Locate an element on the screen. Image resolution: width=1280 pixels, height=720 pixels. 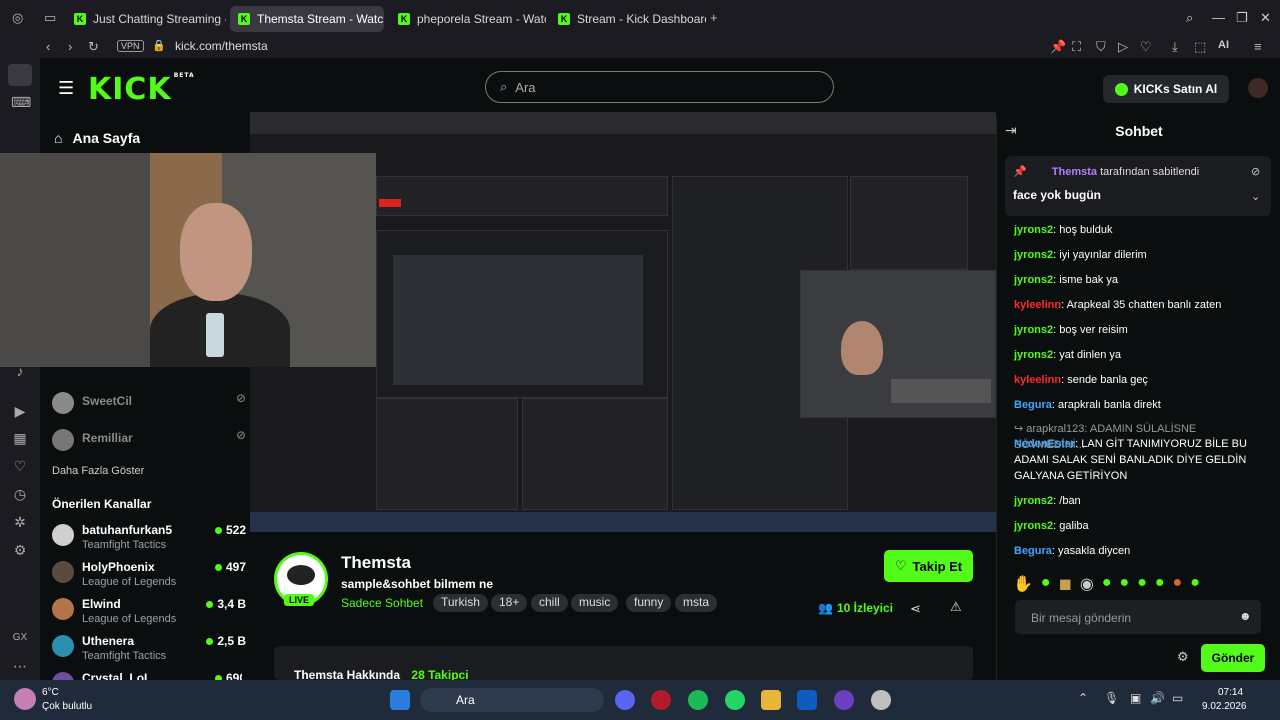
vpn-badge: VPN is located at coordinates (130, 46).